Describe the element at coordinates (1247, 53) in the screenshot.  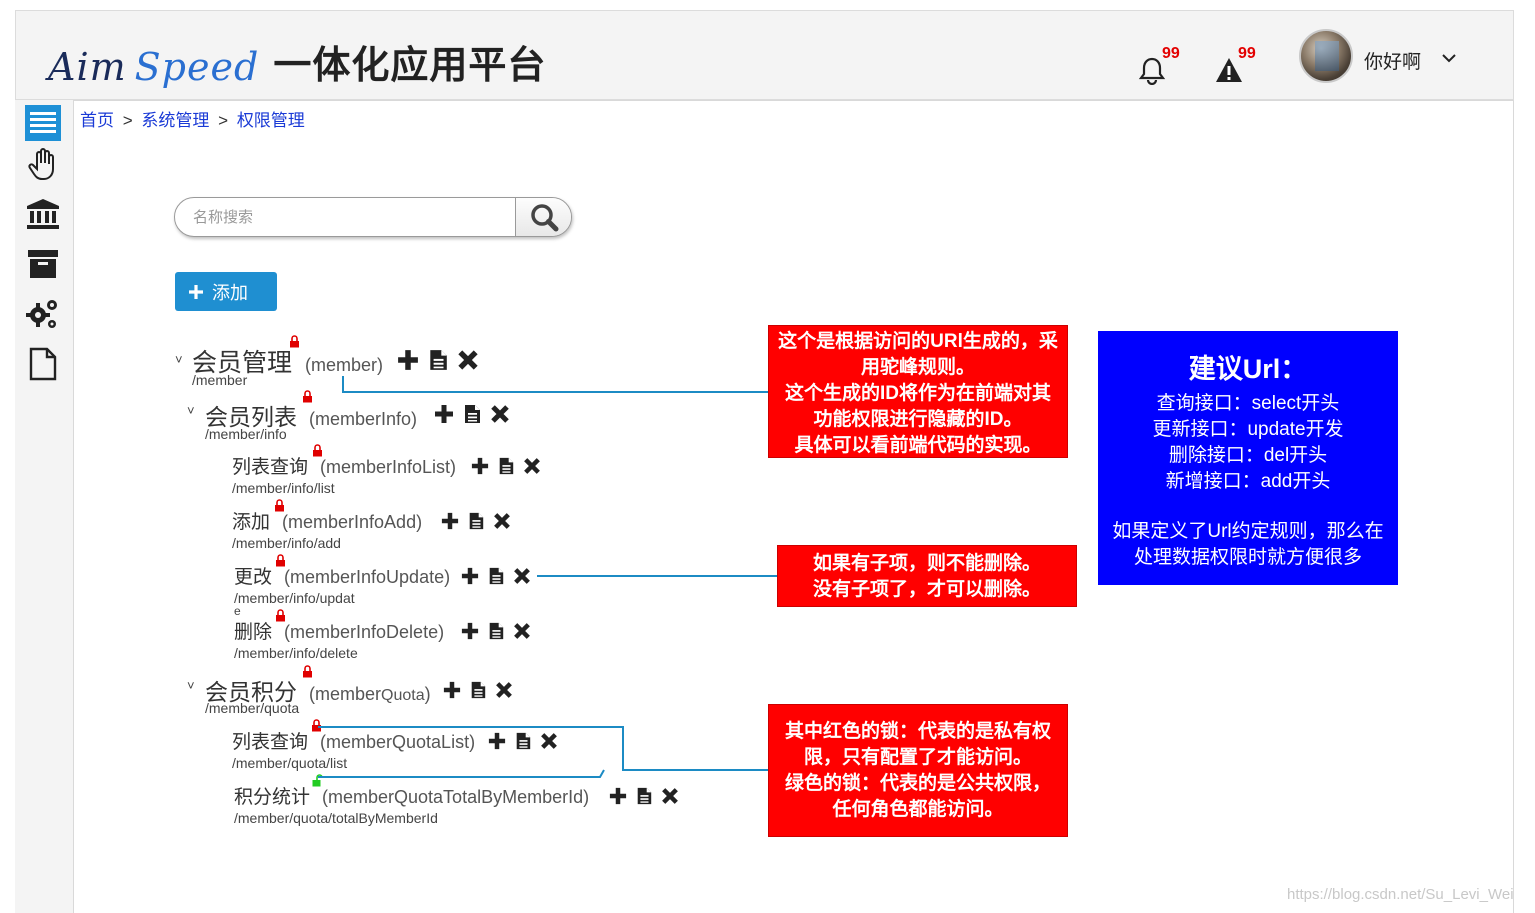
I see `alert-count-badge: 99` at that location.